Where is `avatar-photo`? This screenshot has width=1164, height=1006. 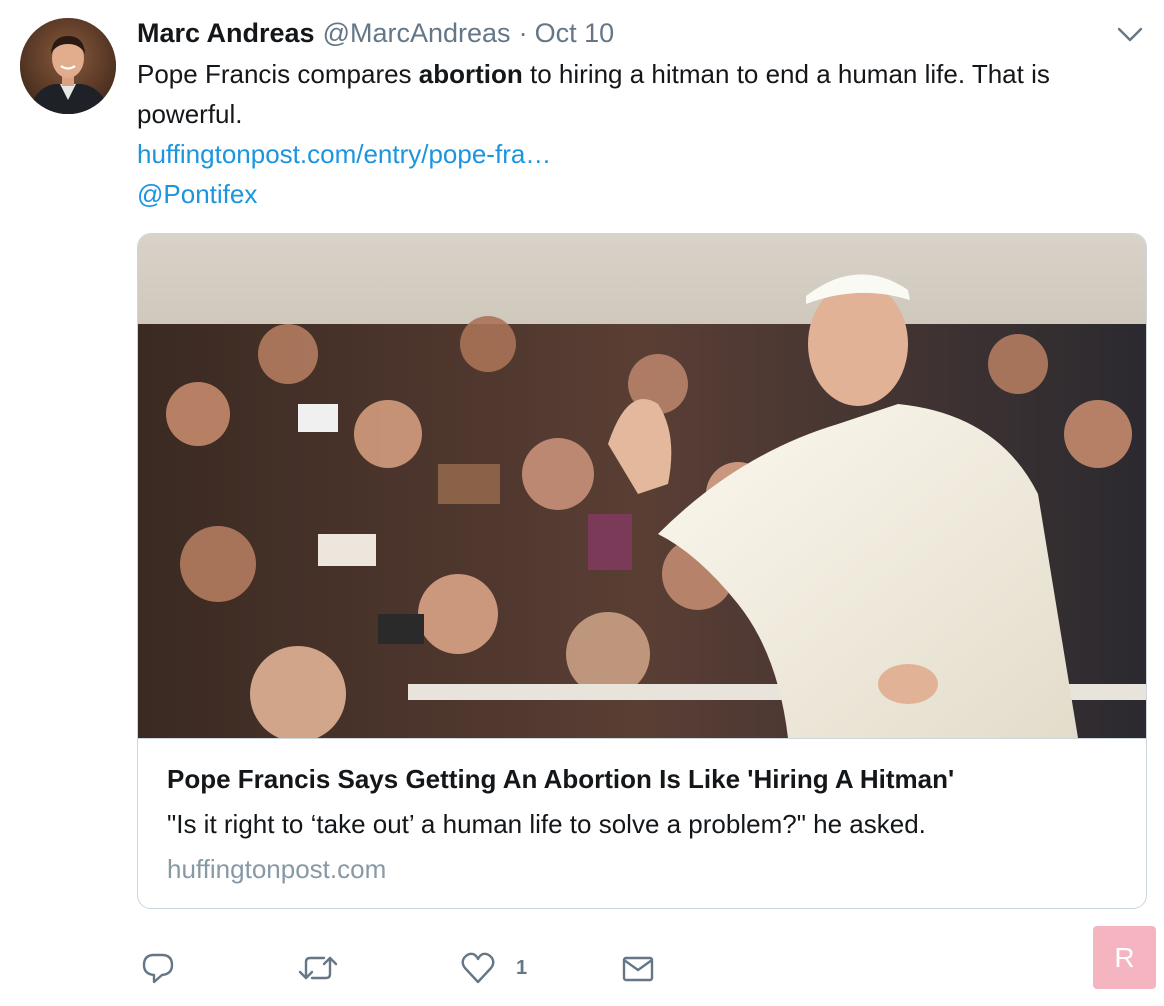 avatar-photo is located at coordinates (68, 66).